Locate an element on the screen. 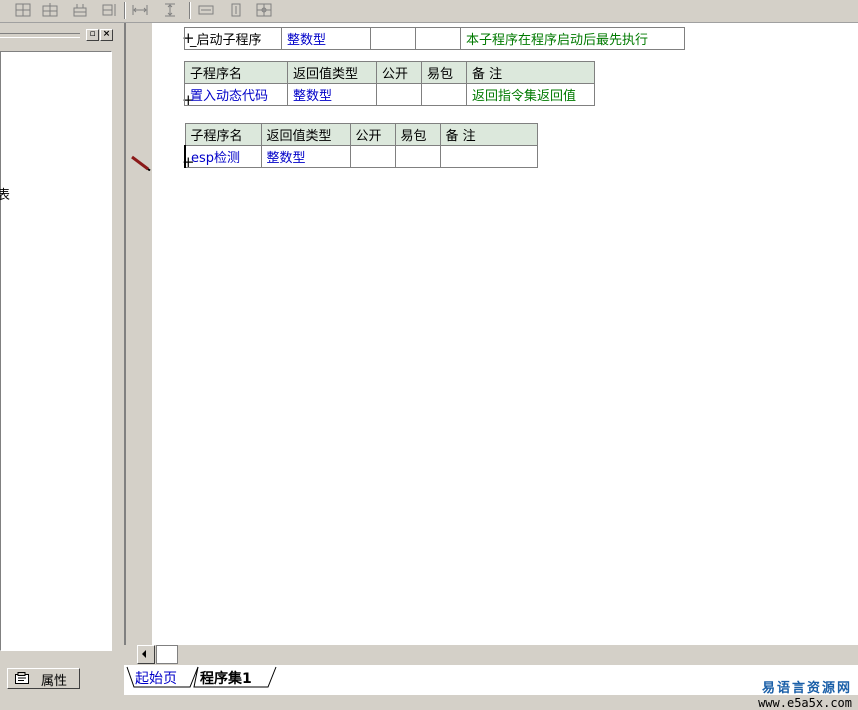  table-row: _启动子程序 整数型 本子程序在程序启动后最先执行 is located at coordinates (434, 38).